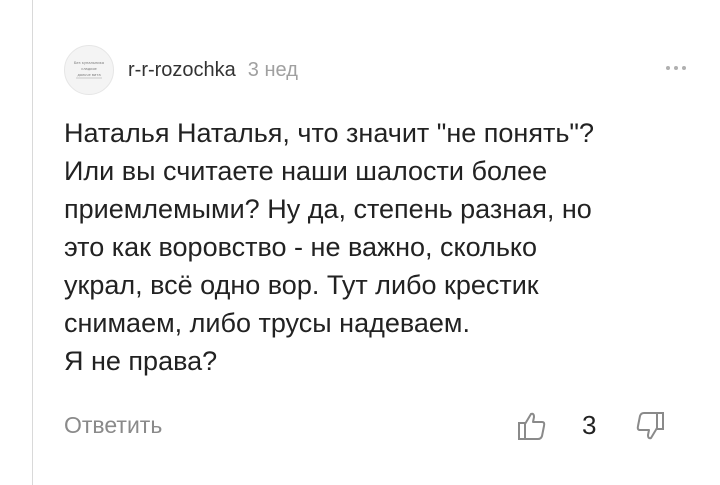 The height and width of the screenshot is (485, 720). Describe the element at coordinates (267, 323) in the screenshot. I see `comment-text-line: снимаем, либо трусы надеваем.` at that location.